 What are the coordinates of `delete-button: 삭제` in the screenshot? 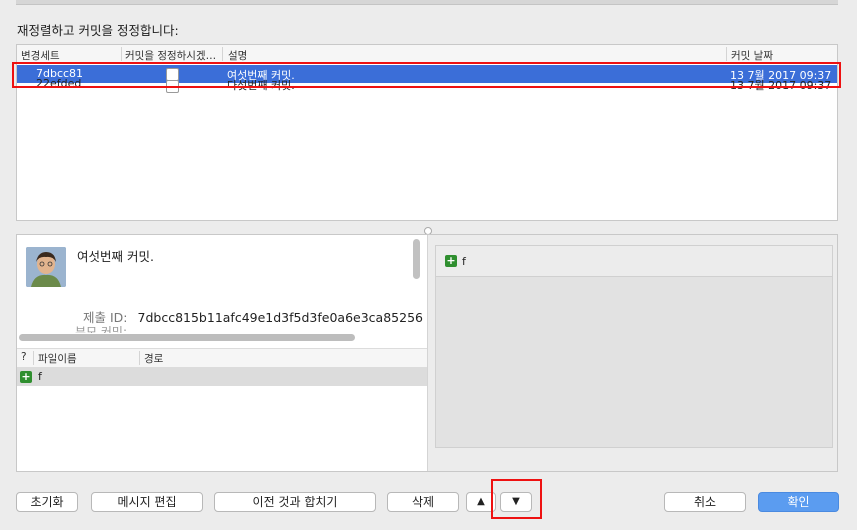 It's located at (423, 502).